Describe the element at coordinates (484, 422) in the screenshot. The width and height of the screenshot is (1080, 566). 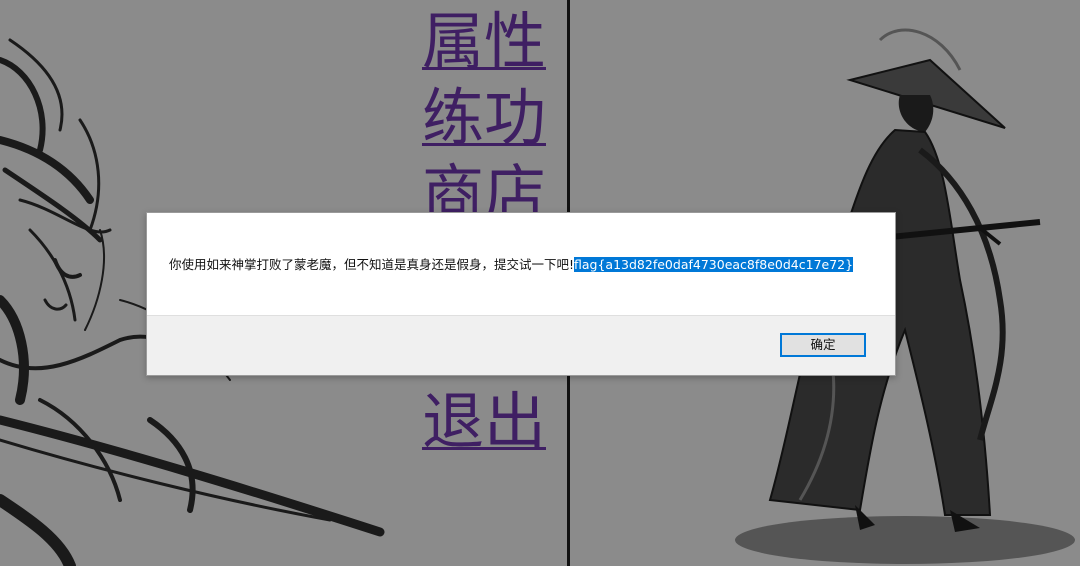
I see `menu-link-logout: 退出` at that location.